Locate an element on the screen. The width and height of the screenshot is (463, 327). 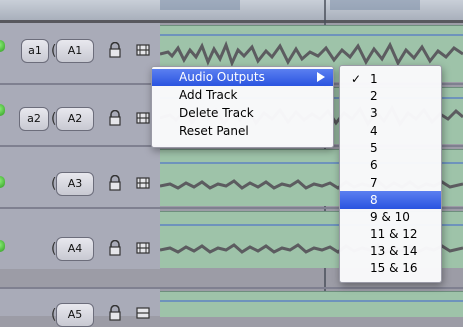
output-option-label: 8 is located at coordinates (374, 200).